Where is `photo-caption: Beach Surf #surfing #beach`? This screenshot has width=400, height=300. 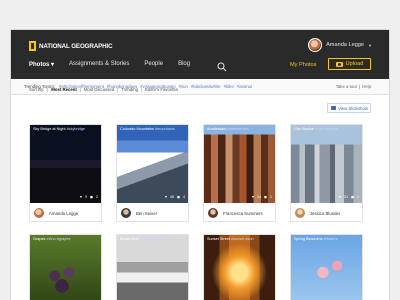
photo-caption: Beach Surf #surfing #beach is located at coordinates (143, 239).